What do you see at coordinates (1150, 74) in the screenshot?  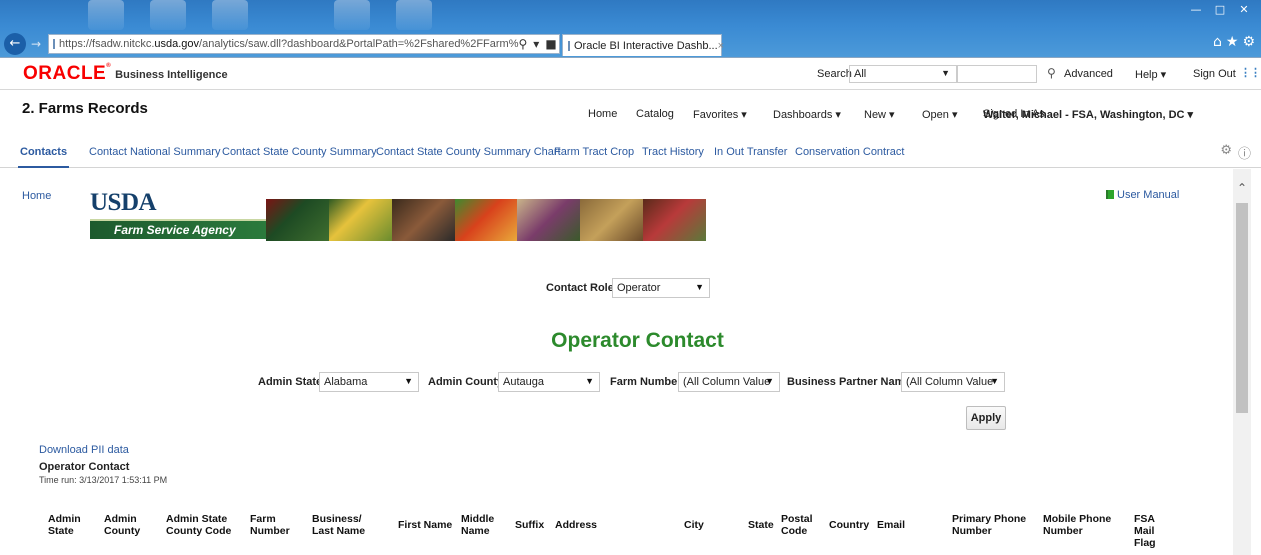 I see `help-menu: Help ▾` at bounding box center [1150, 74].